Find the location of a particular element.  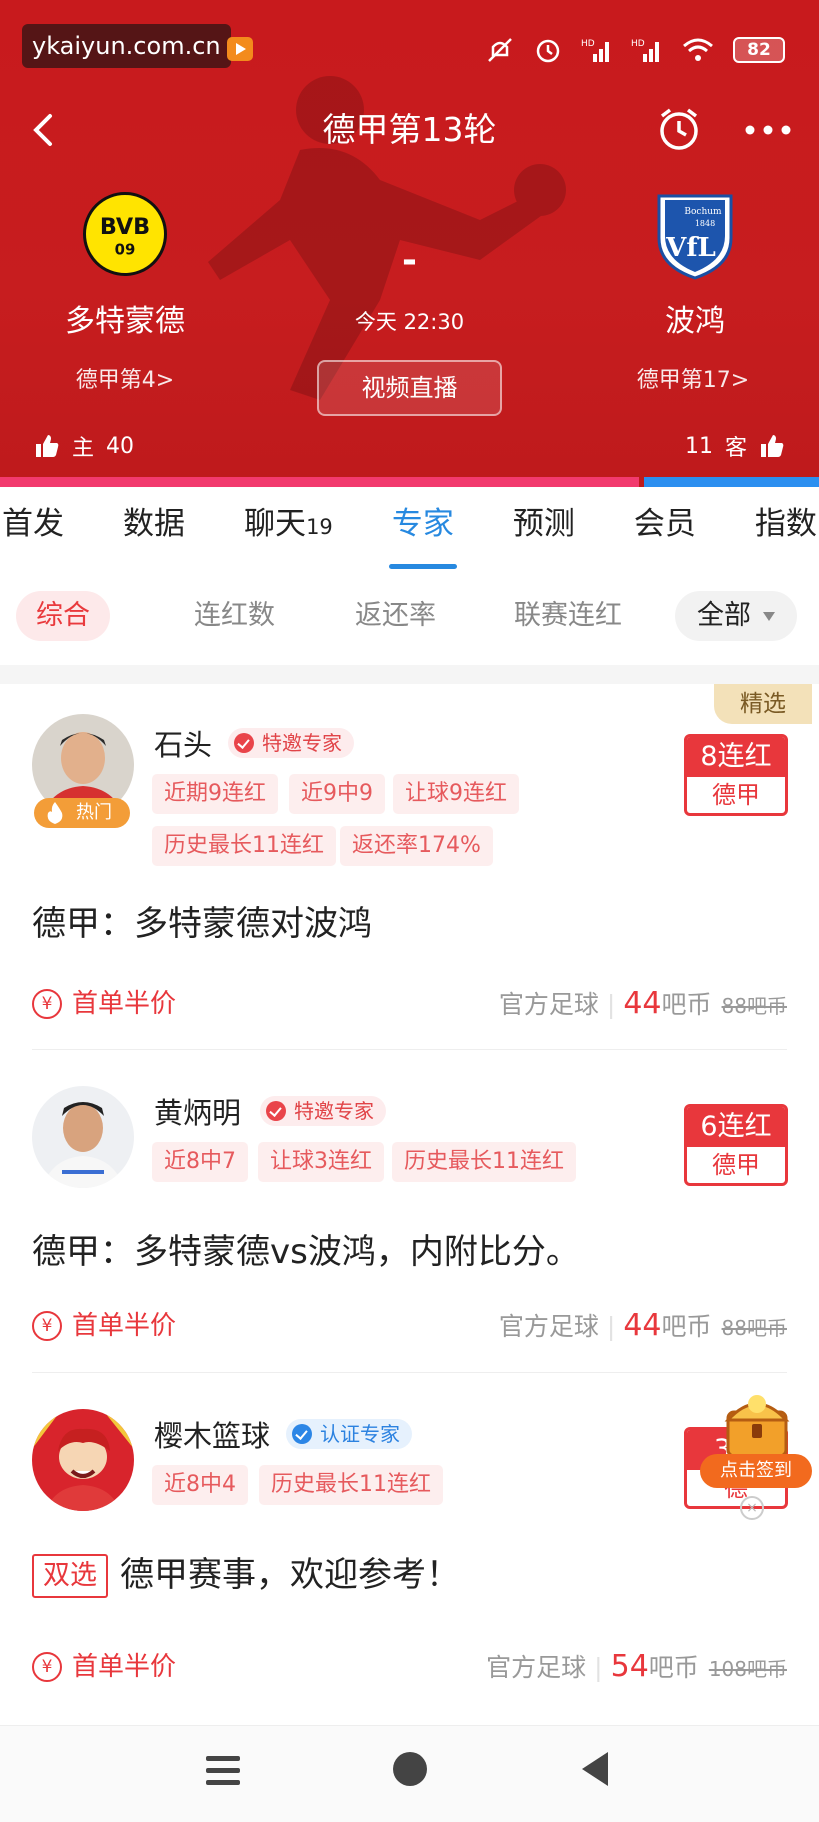

filter-all-dropdown: 全部 is located at coordinates (736, 616).